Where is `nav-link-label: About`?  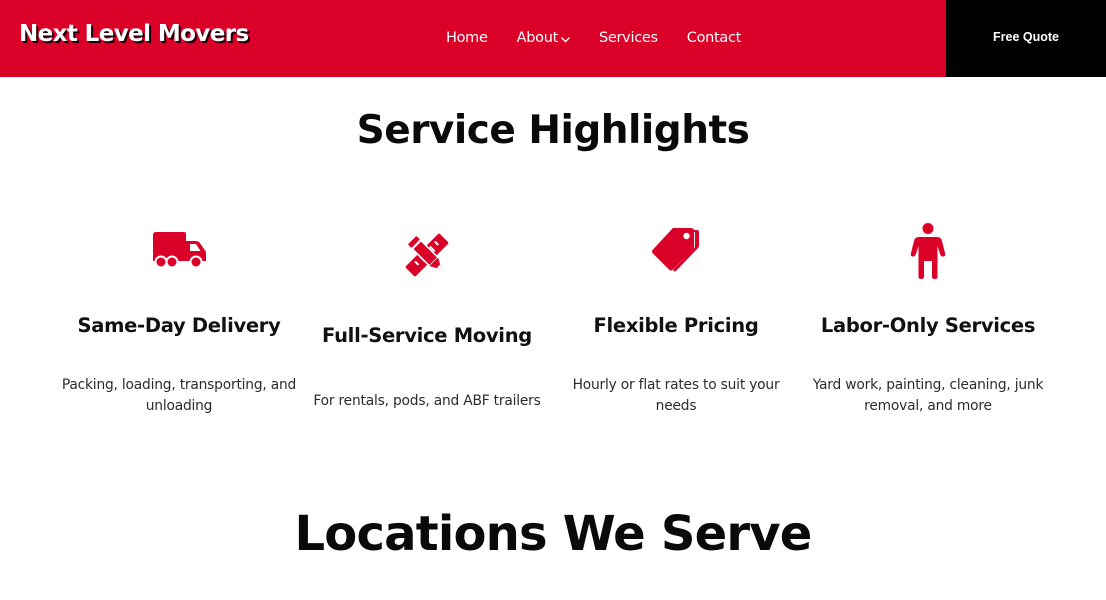 nav-link-label: About is located at coordinates (537, 38).